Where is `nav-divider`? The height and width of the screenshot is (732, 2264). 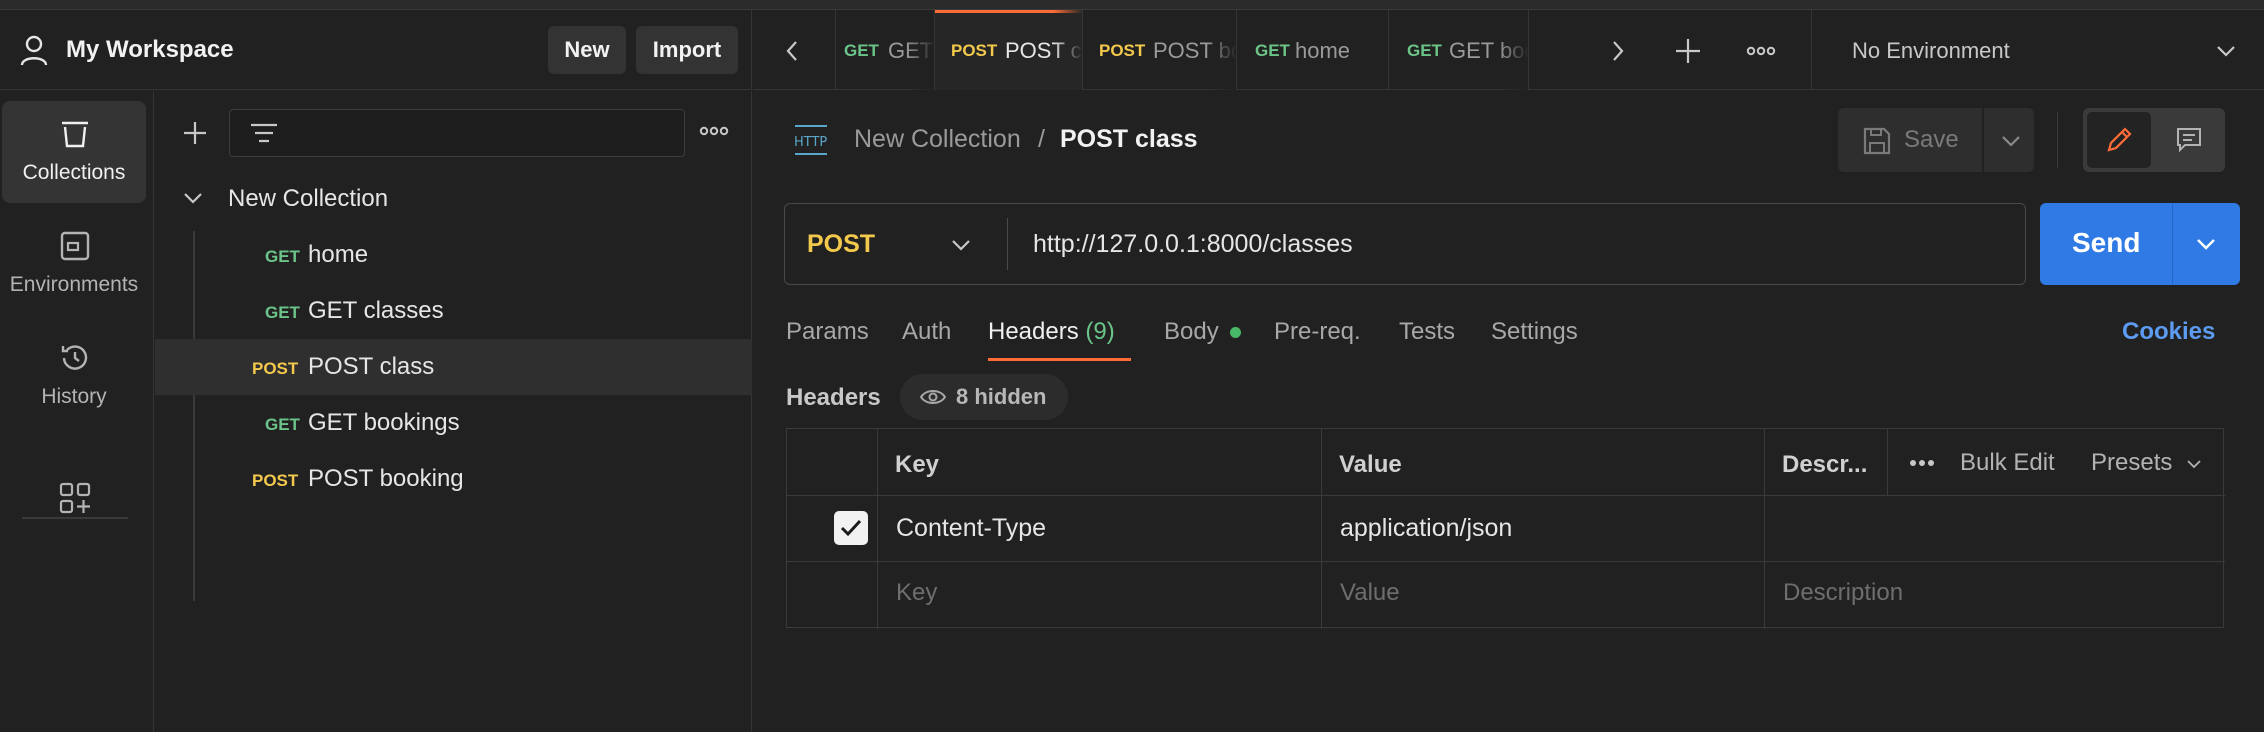
nav-divider is located at coordinates (75, 518).